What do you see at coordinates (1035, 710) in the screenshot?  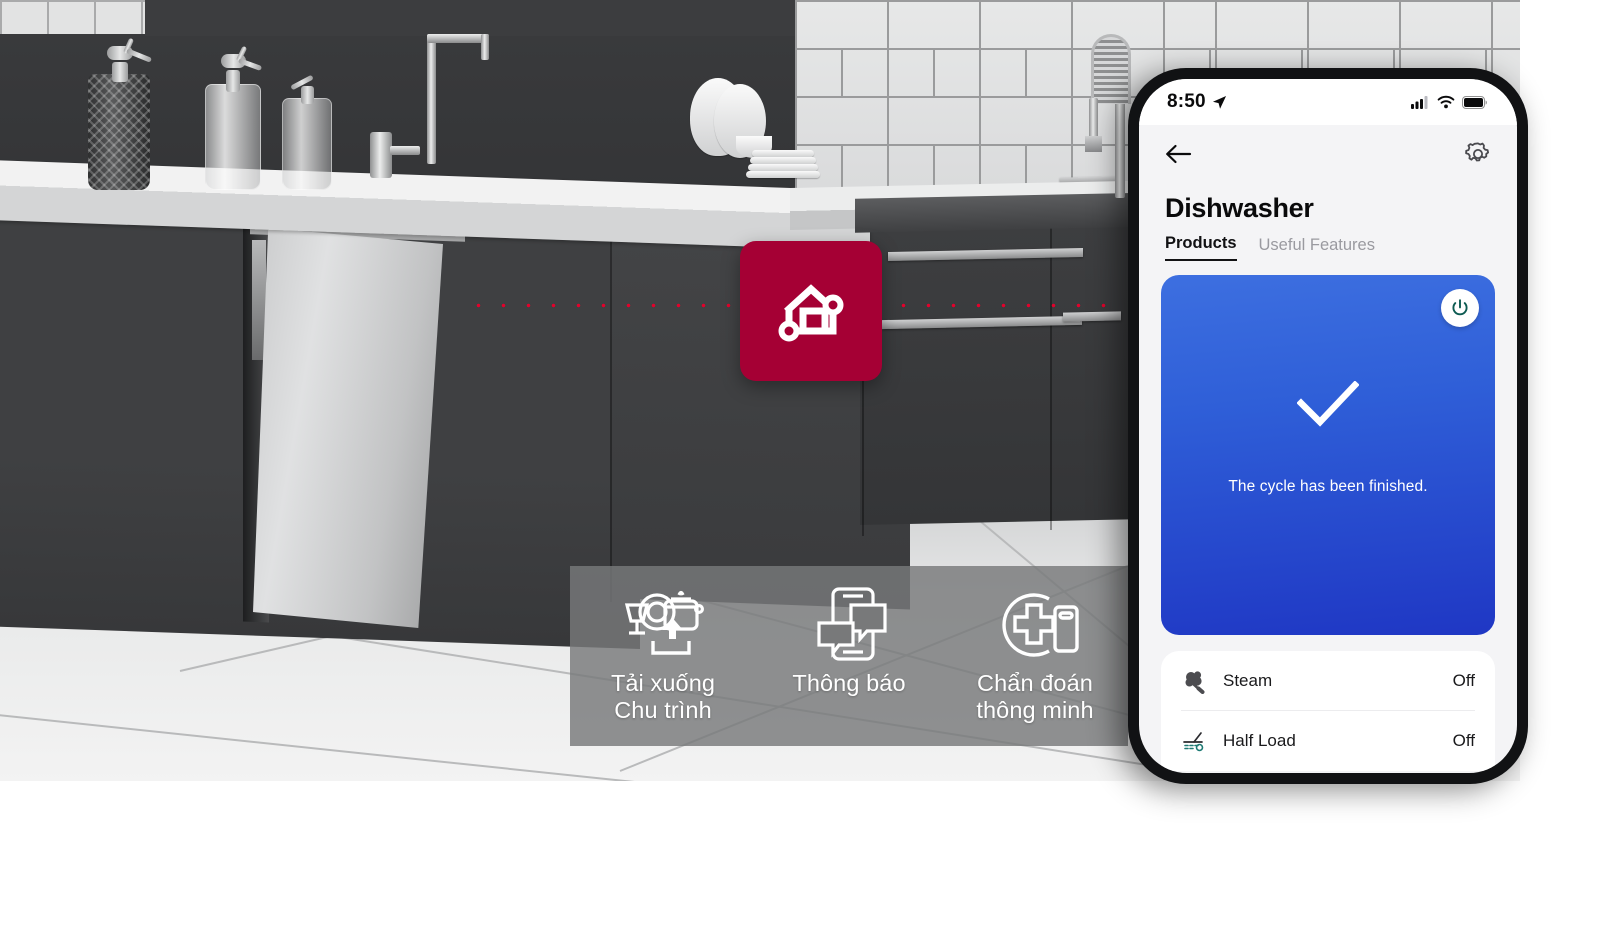 I see `feature-label-line2: thông minh` at bounding box center [1035, 710].